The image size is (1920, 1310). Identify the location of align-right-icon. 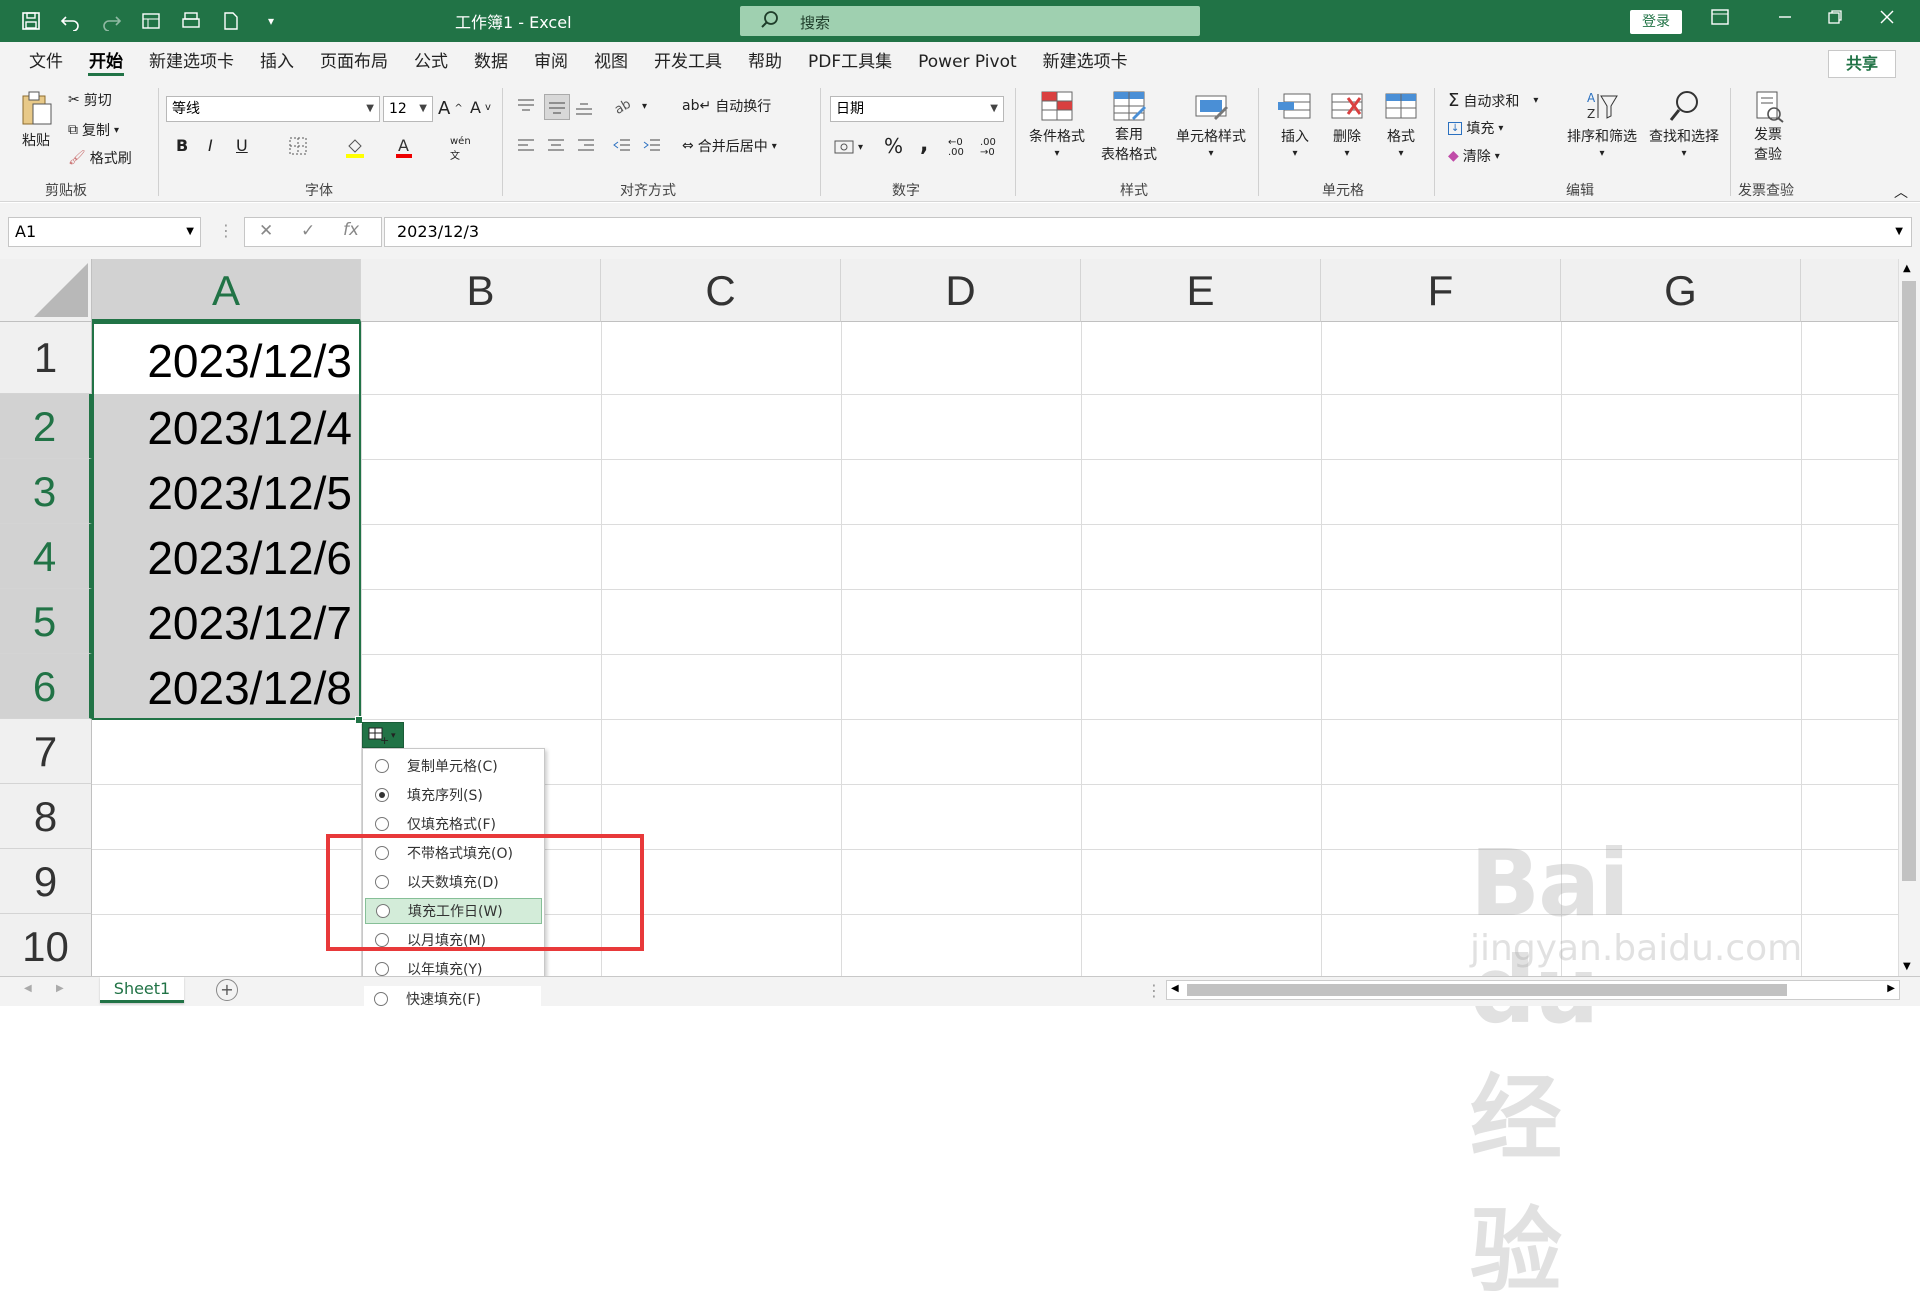
(586, 146).